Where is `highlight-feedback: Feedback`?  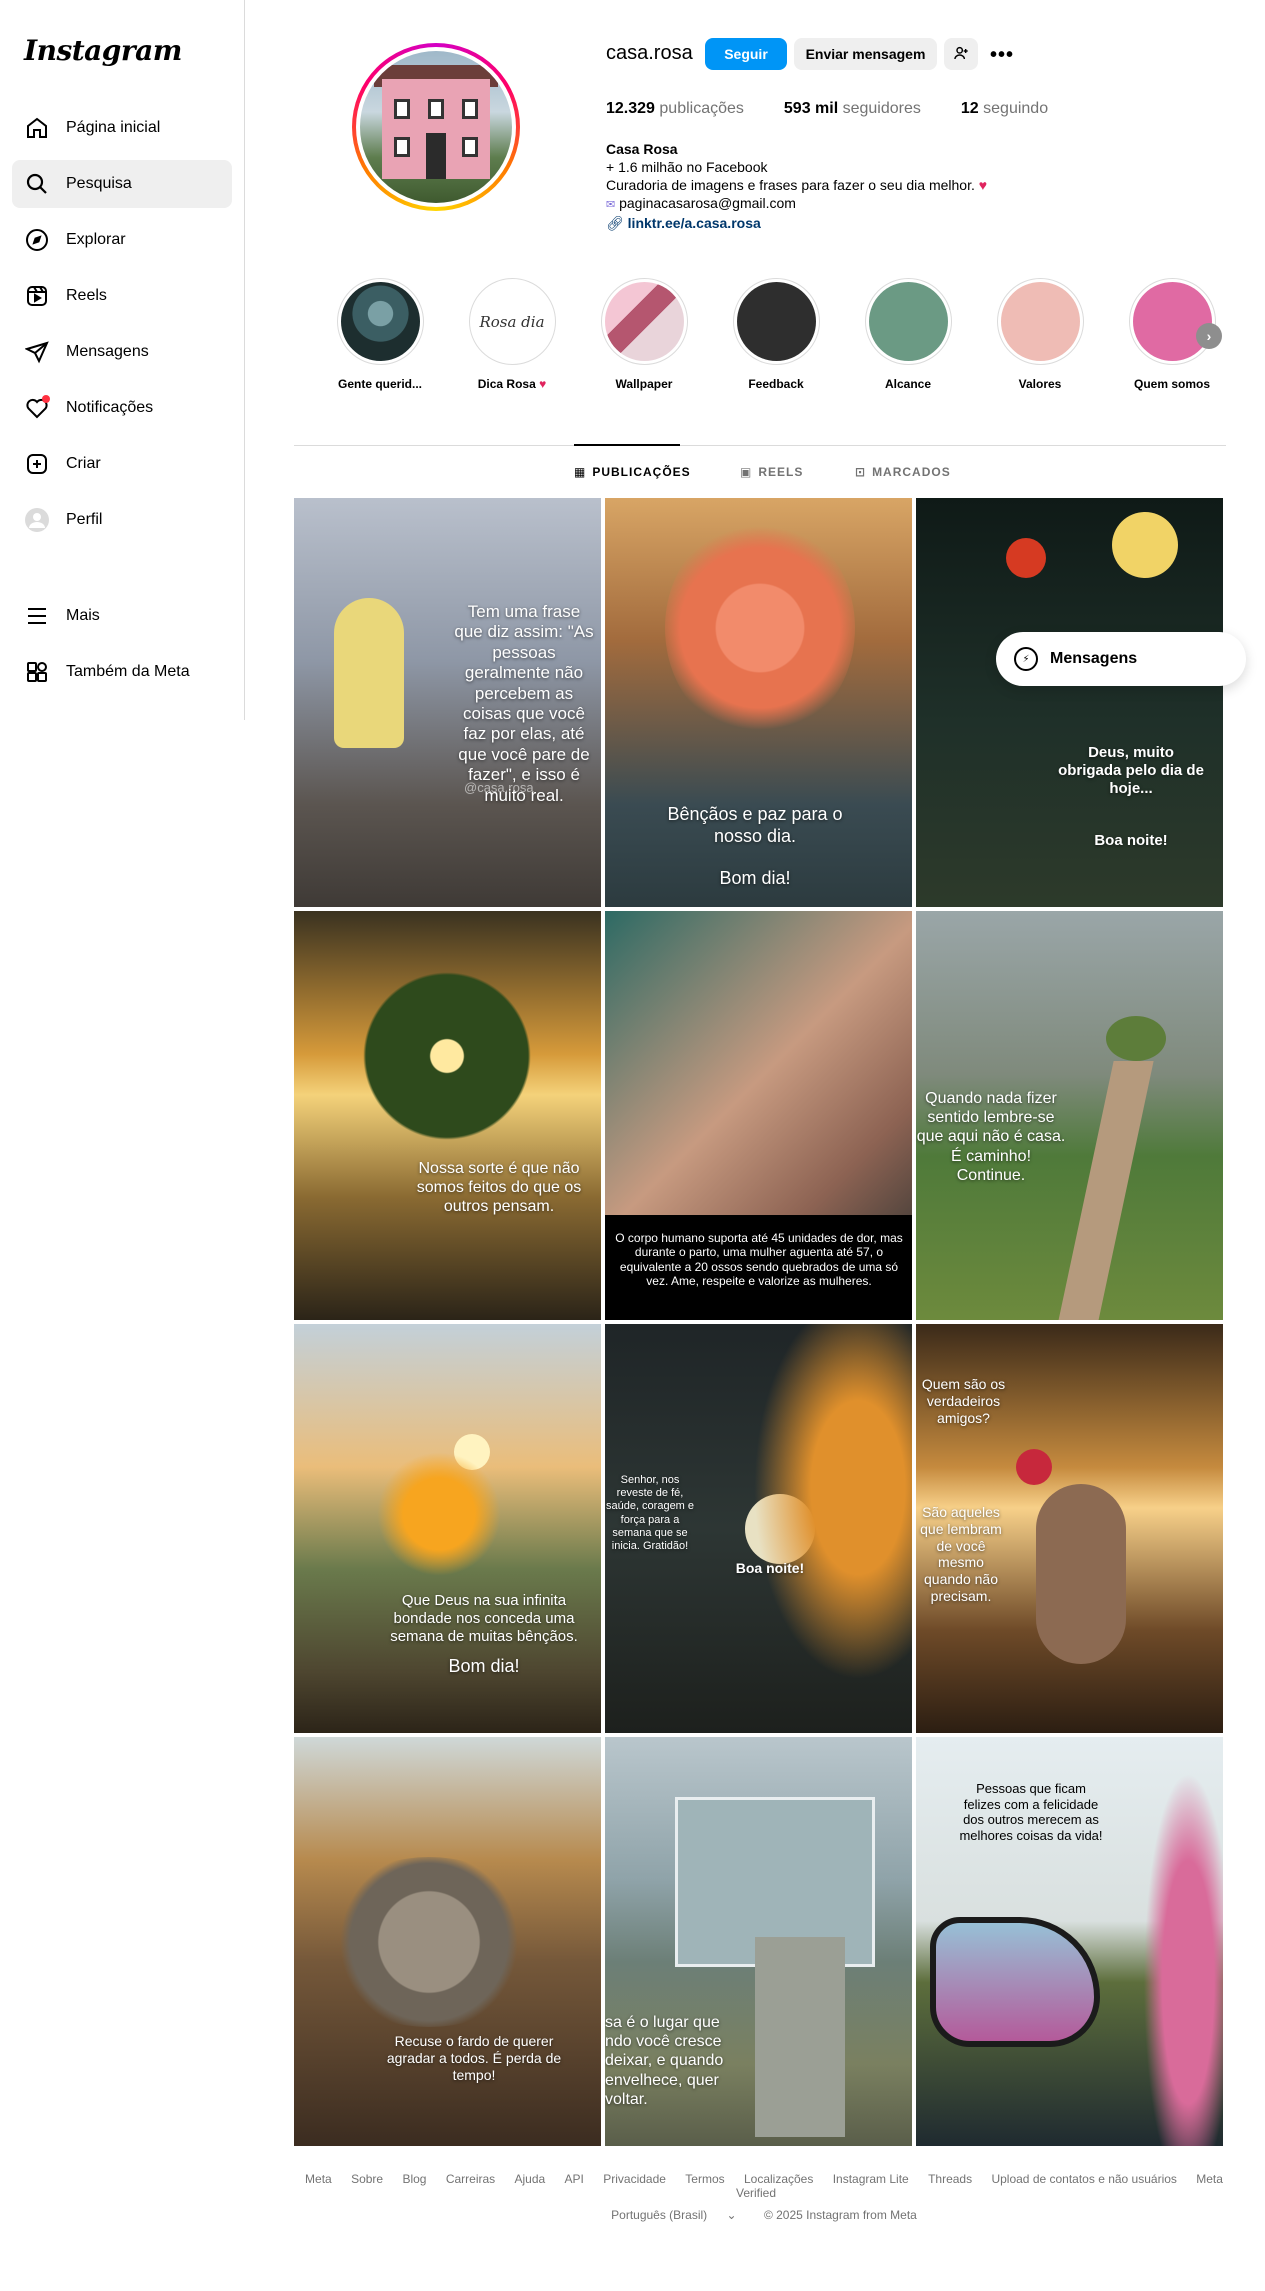
highlight-feedback: Feedback is located at coordinates (776, 334).